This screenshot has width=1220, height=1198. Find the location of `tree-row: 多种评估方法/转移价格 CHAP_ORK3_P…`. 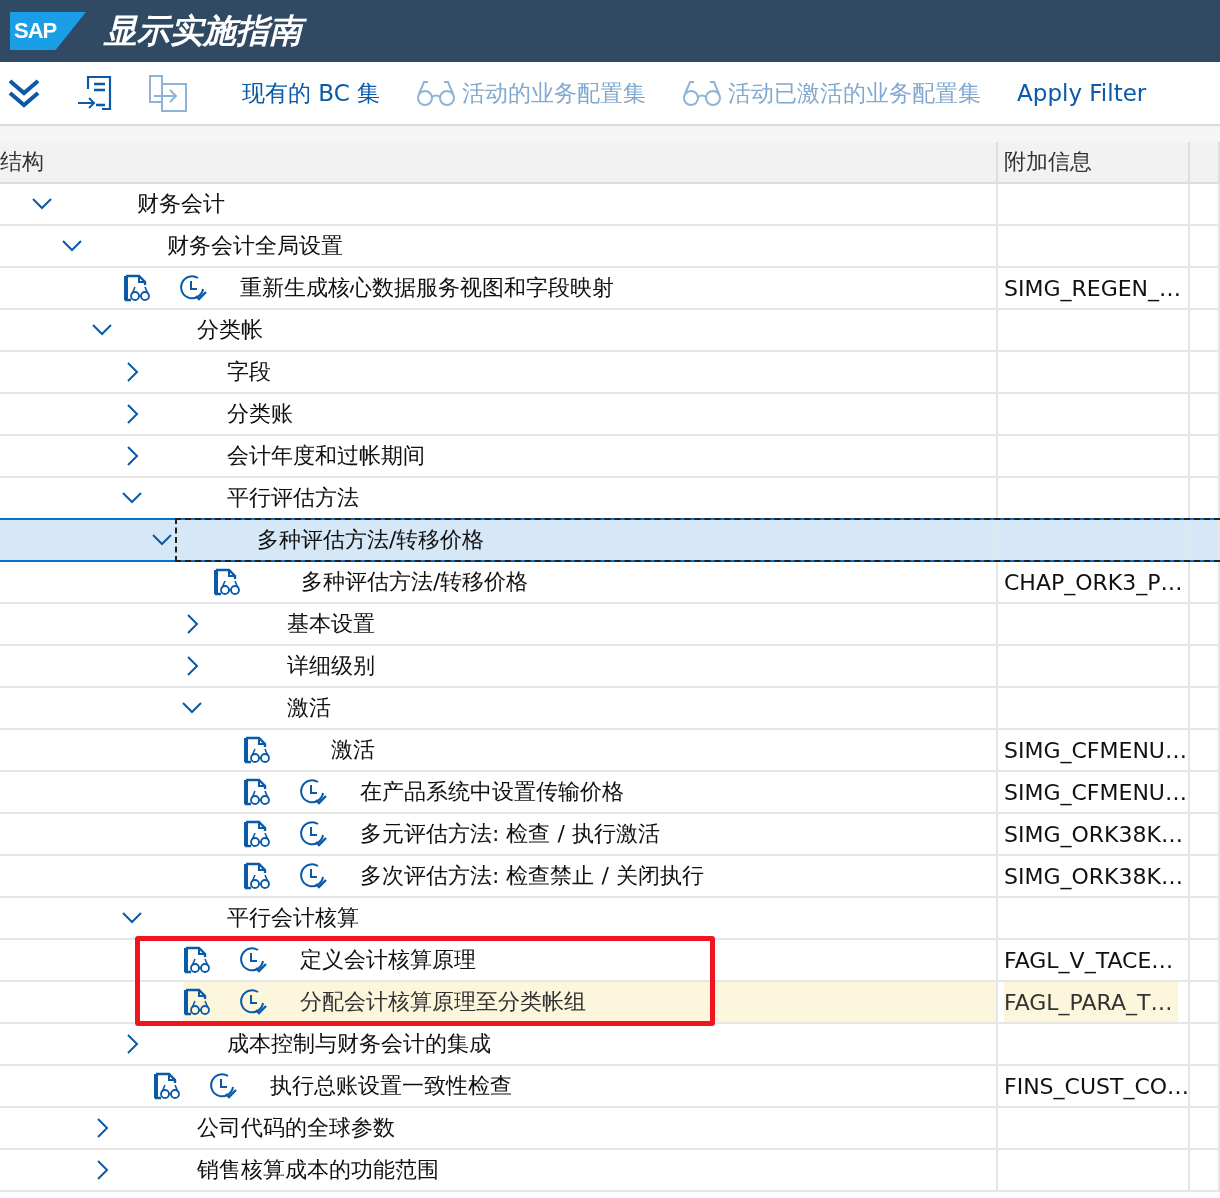

tree-row: 多种评估方法/转移价格 CHAP_ORK3_P… is located at coordinates (610, 583).